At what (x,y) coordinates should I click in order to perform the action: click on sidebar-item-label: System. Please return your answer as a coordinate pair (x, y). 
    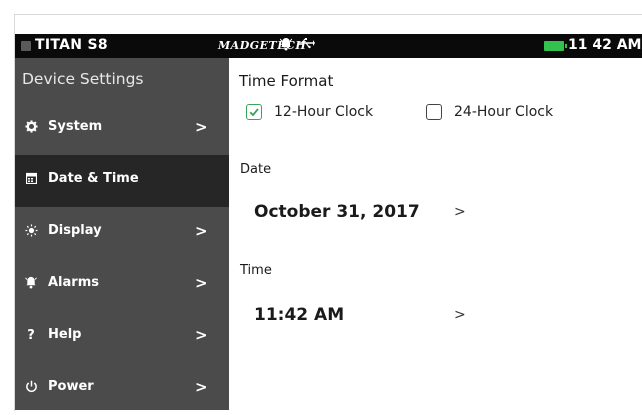
    Looking at the image, I should click on (75, 126).